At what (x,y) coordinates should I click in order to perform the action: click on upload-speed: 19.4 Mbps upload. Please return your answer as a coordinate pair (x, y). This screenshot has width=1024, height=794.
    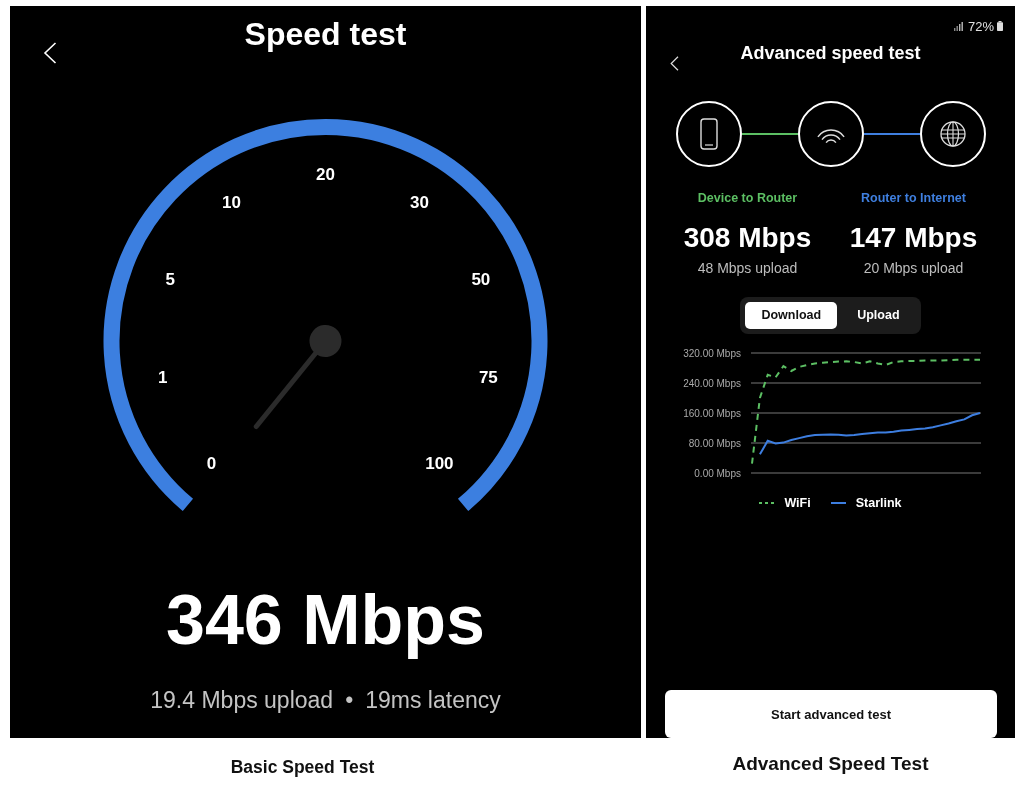
    Looking at the image, I should click on (242, 700).